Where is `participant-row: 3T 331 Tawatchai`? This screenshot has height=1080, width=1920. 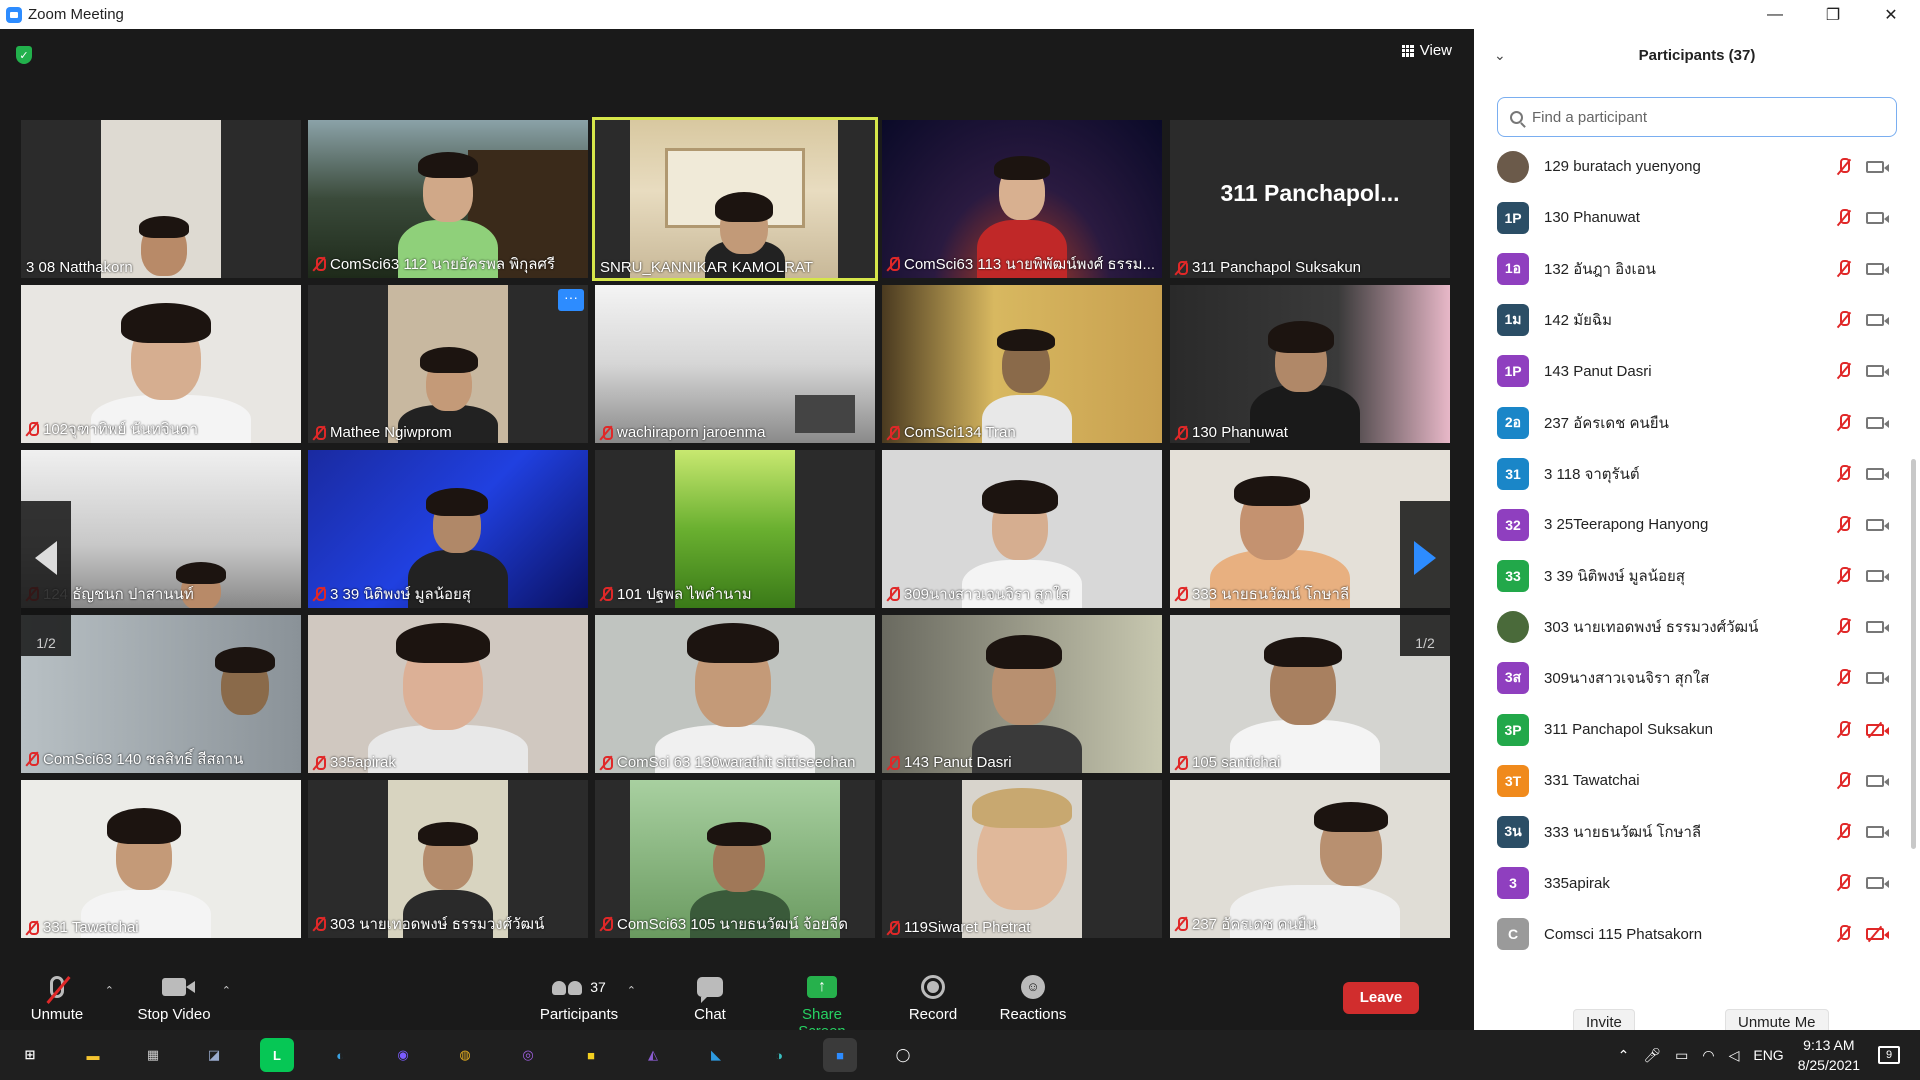 participant-row: 3T 331 Tawatchai is located at coordinates (1694, 780).